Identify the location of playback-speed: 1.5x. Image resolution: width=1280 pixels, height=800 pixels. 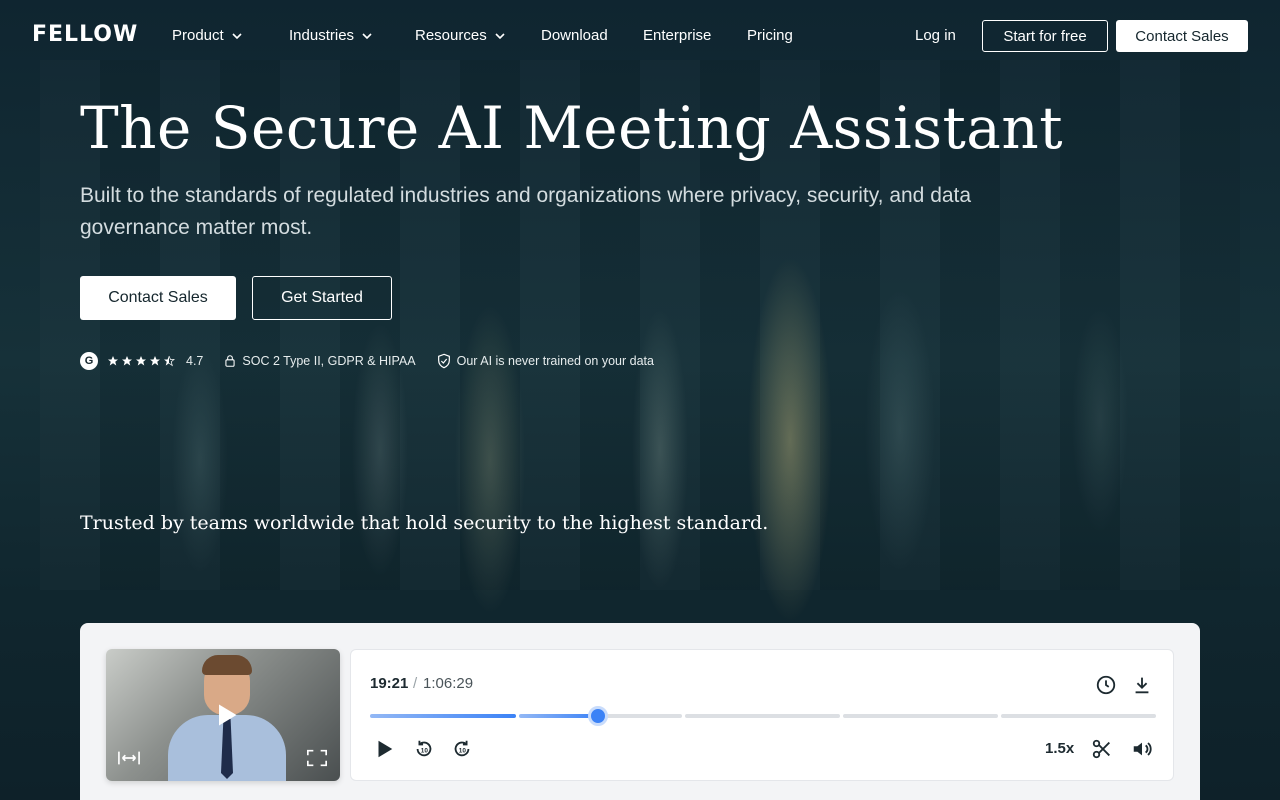
(1059, 748).